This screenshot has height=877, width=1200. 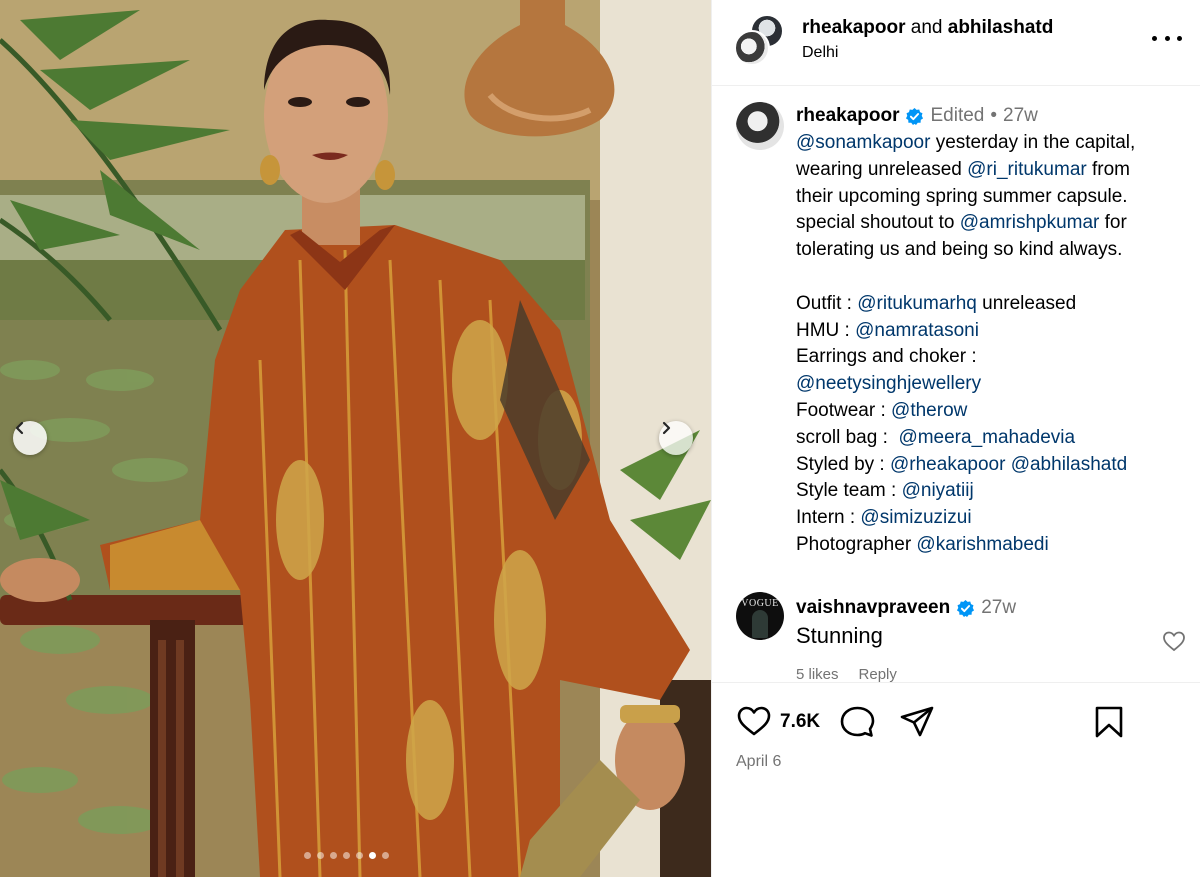 What do you see at coordinates (878, 674) in the screenshot?
I see `reply-button: Reply` at bounding box center [878, 674].